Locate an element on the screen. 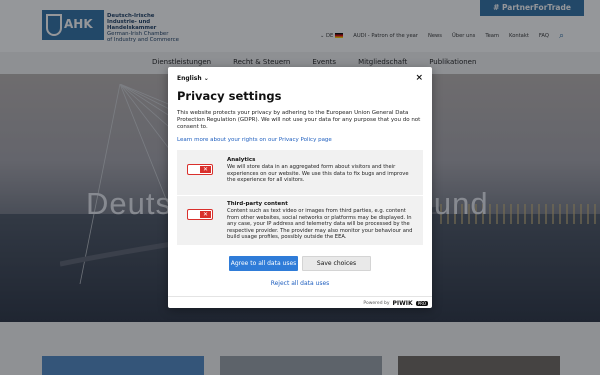 Image resolution: width=600 pixels, height=375 pixels. powered-by: Powered by PIWIK PRO is located at coordinates (395, 303).